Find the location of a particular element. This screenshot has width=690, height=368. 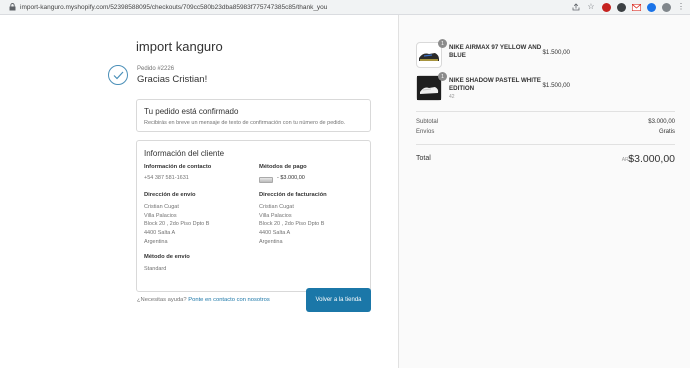

subtotal-value: $3.000,00 is located at coordinates (661, 122).